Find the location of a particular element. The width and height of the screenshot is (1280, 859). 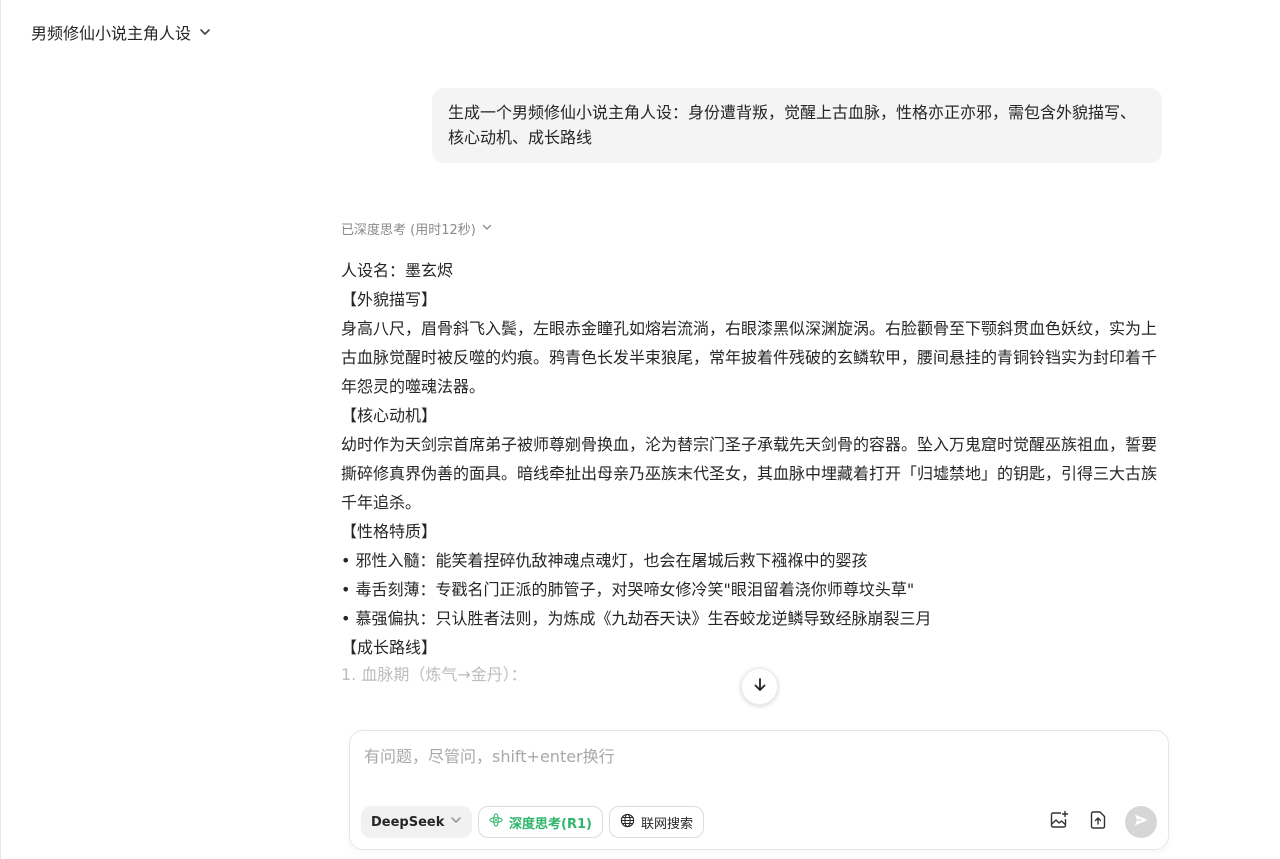

model-selector: DeepSeek is located at coordinates (417, 822).